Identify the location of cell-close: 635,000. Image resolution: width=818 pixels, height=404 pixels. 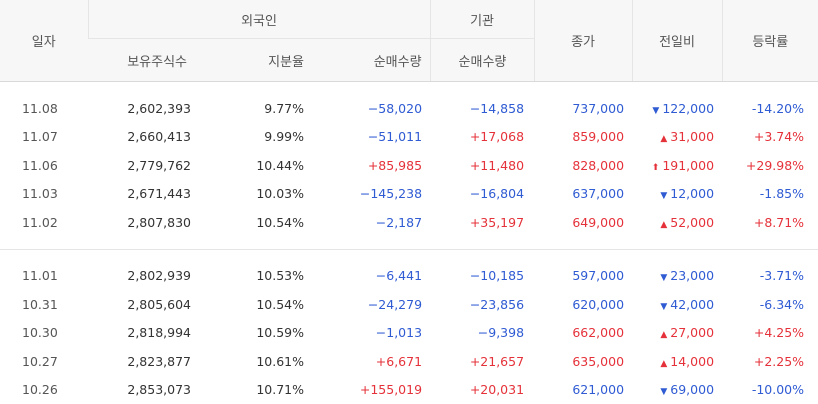
(583, 361).